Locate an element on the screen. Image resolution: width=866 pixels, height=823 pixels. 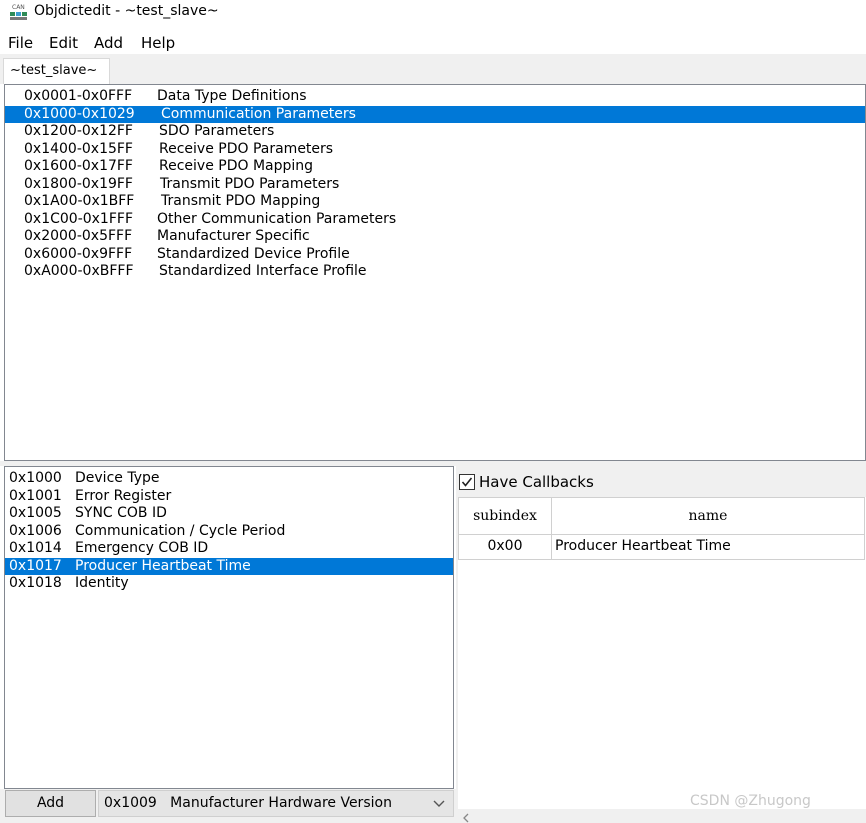
index-id: 0x1001 is located at coordinates (35, 495).